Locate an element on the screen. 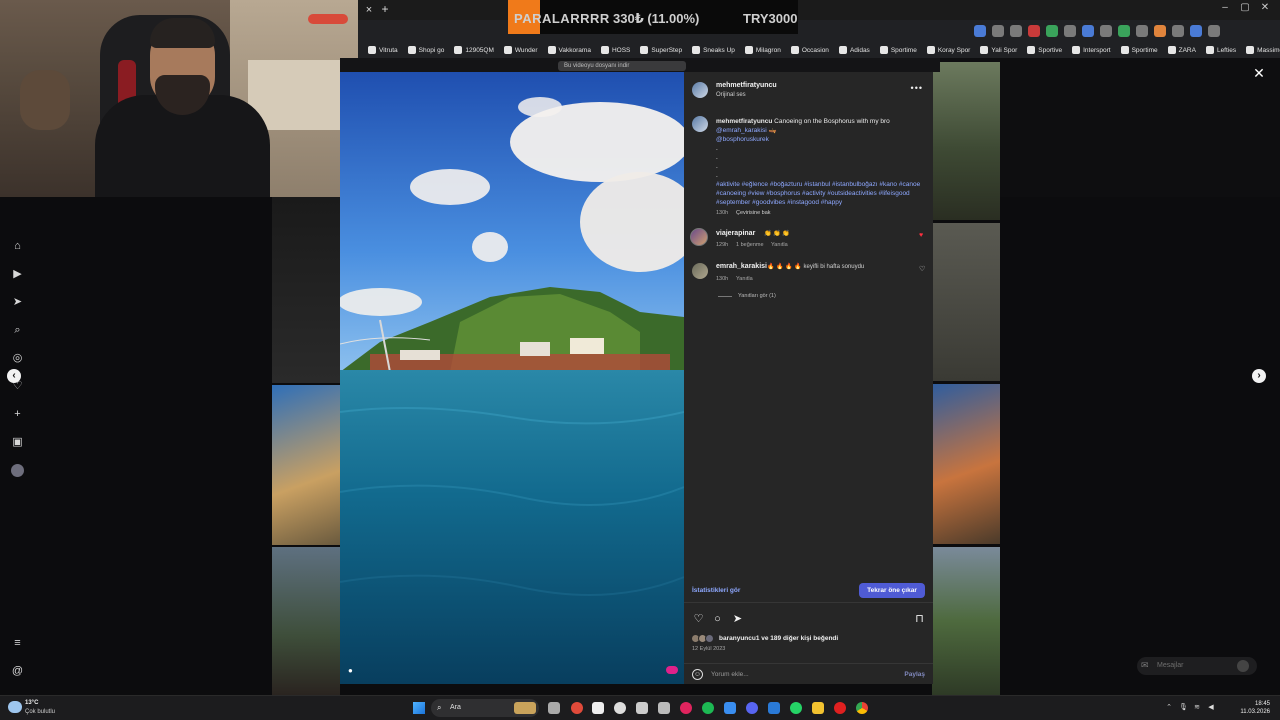  bookmark-item: Wunder is located at coordinates (520, 50).